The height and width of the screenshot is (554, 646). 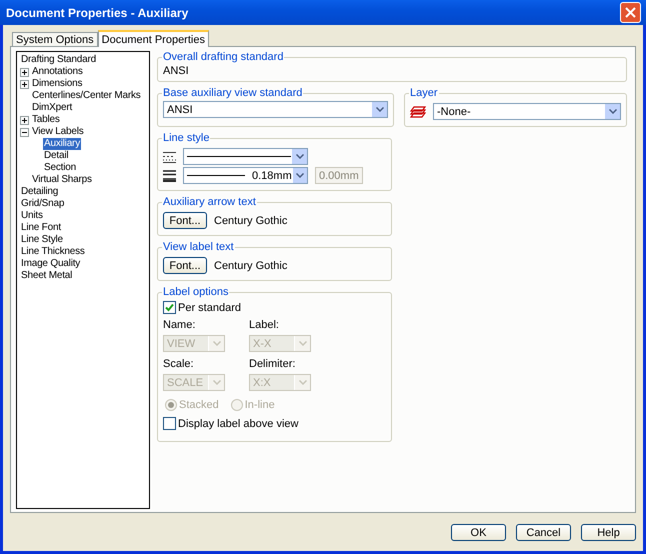 What do you see at coordinates (86, 96) in the screenshot?
I see `tree-item: Centerlines/Center Marks` at bounding box center [86, 96].